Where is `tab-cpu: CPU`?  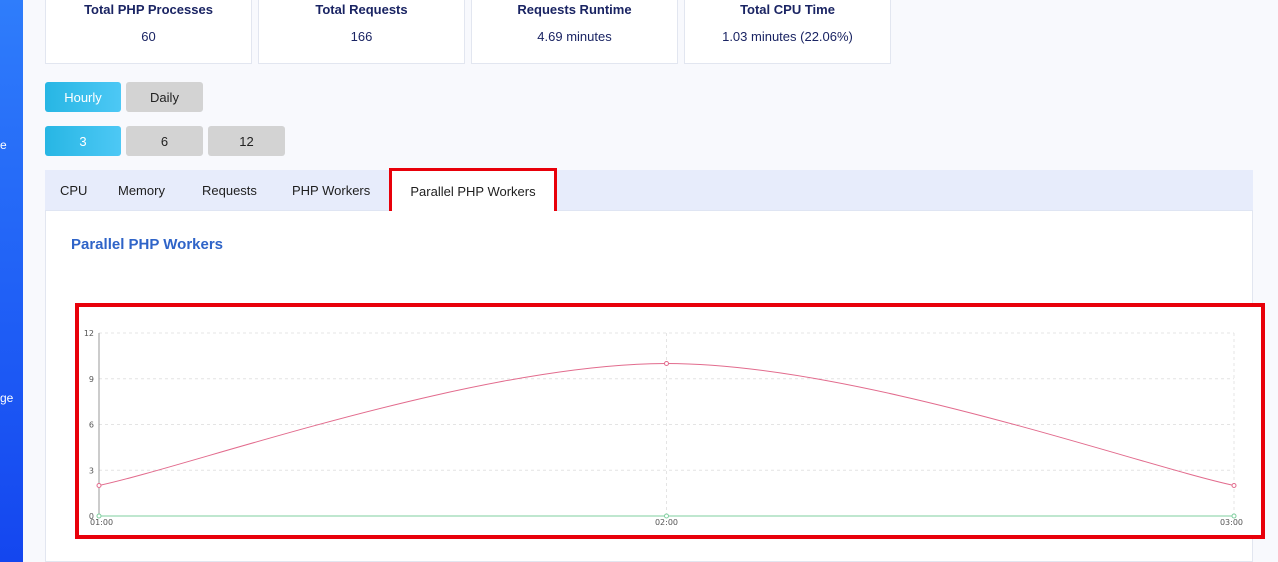 tab-cpu: CPU is located at coordinates (73, 190).